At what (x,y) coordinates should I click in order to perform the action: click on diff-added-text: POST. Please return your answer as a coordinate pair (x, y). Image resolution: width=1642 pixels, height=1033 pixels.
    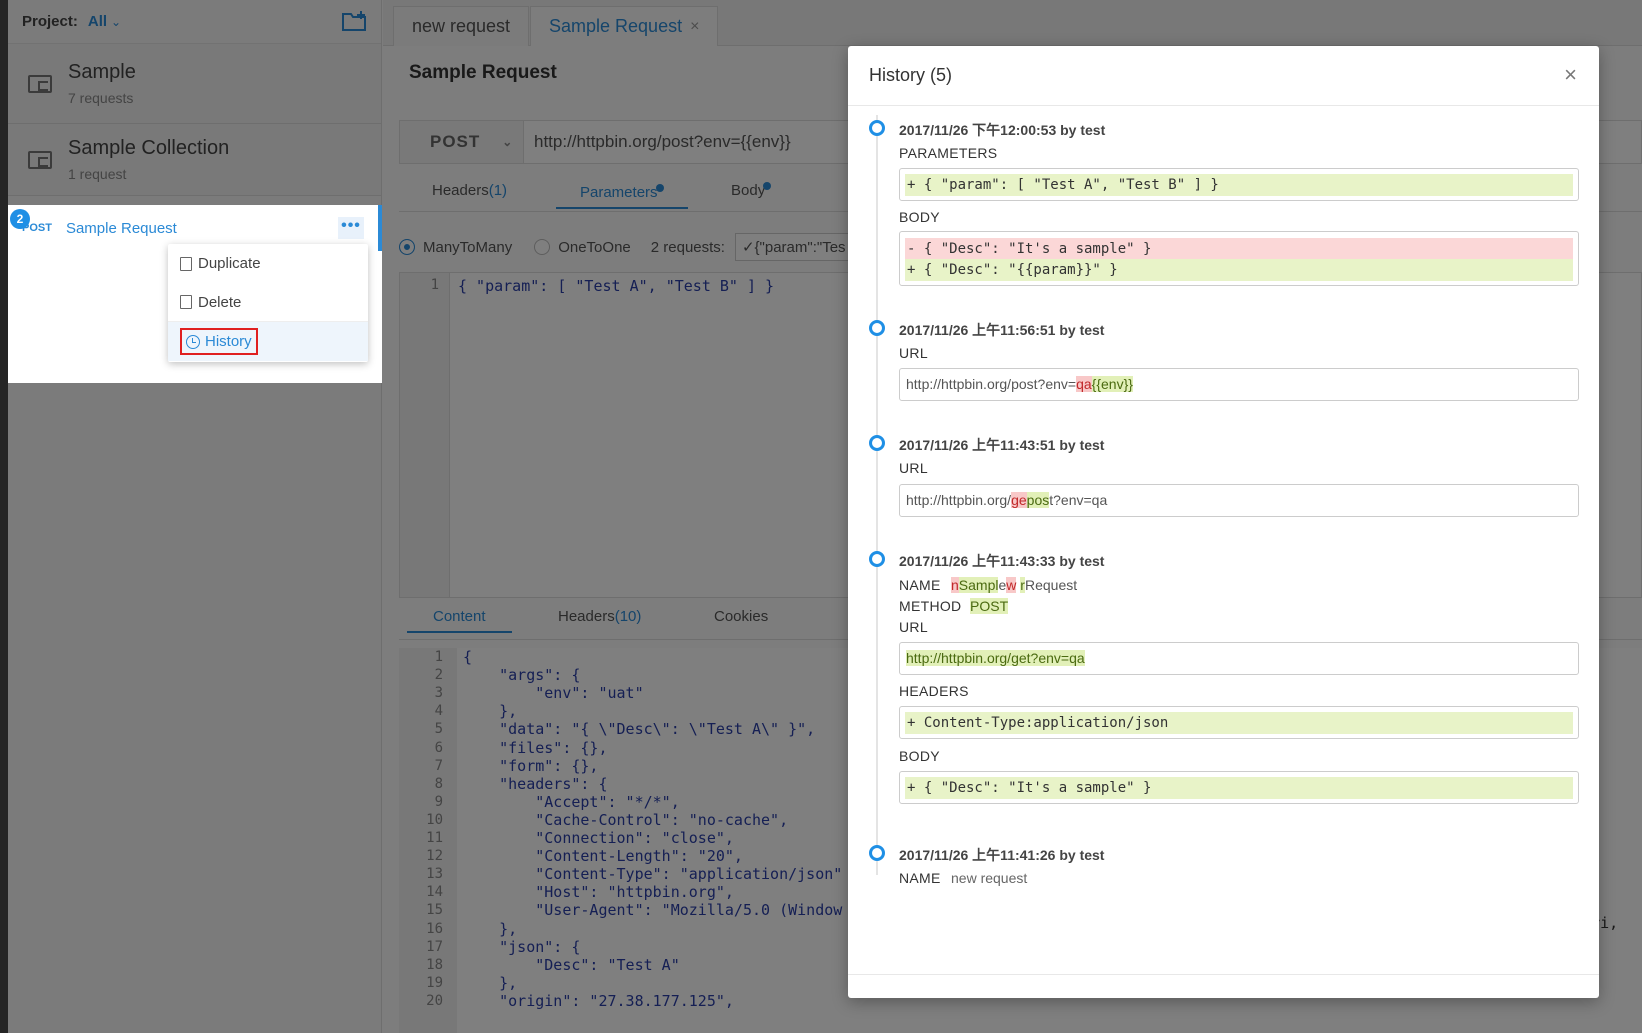
    Looking at the image, I should click on (989, 606).